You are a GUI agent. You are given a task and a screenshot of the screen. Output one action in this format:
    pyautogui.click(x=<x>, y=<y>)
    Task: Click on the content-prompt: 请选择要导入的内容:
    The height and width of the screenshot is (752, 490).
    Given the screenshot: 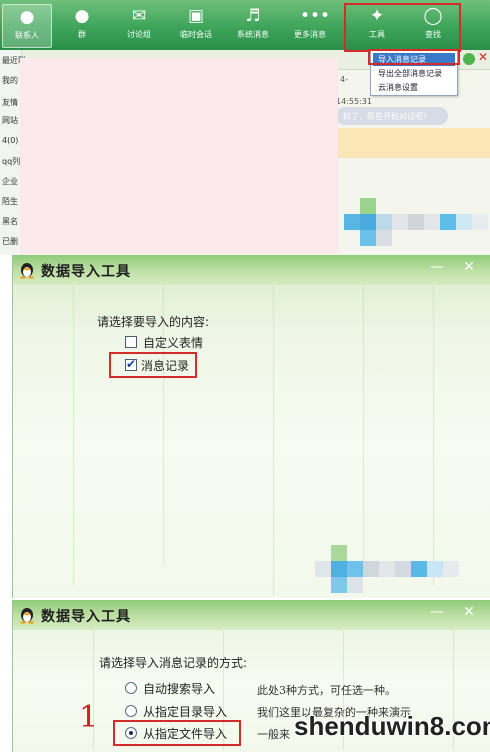 What is the action you would take?
    pyautogui.click(x=153, y=322)
    